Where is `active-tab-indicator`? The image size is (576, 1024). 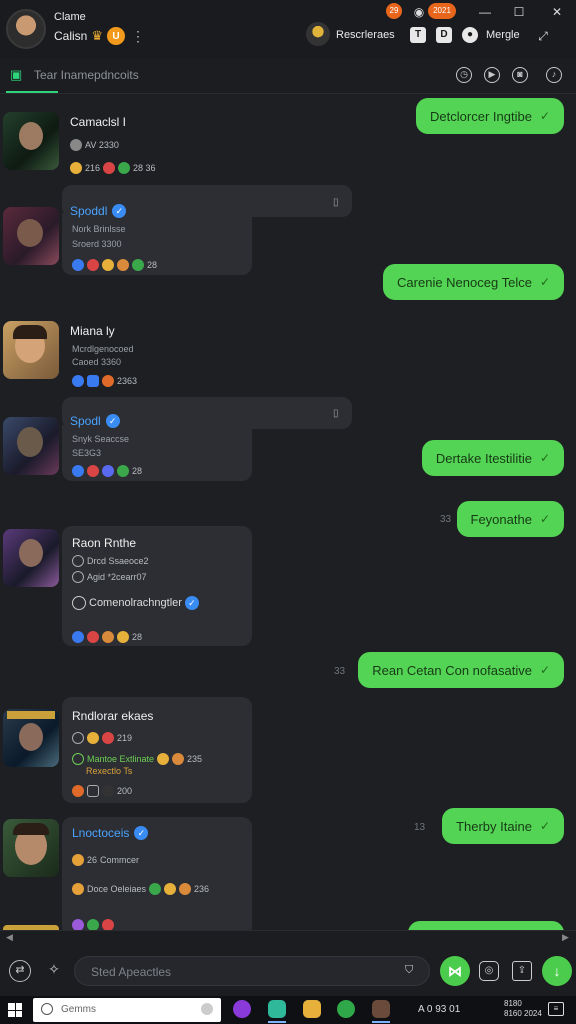 active-tab-indicator is located at coordinates (32, 92).